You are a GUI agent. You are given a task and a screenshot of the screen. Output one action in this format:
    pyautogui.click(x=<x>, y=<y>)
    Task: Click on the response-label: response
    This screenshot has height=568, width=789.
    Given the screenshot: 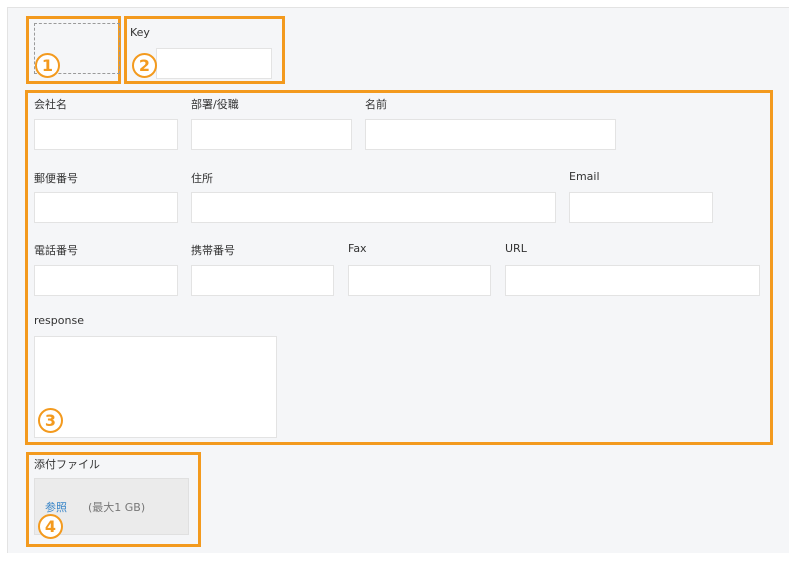 What is the action you would take?
    pyautogui.click(x=59, y=320)
    